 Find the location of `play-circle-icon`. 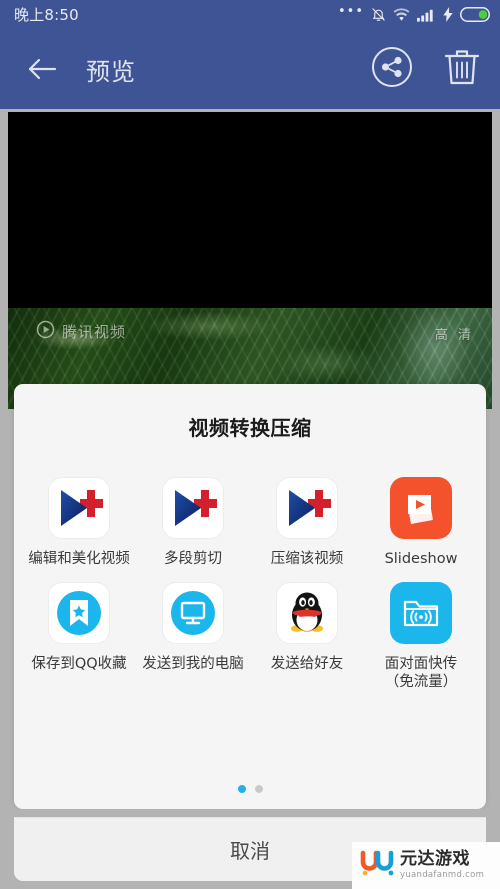

play-circle-icon is located at coordinates (45, 331).